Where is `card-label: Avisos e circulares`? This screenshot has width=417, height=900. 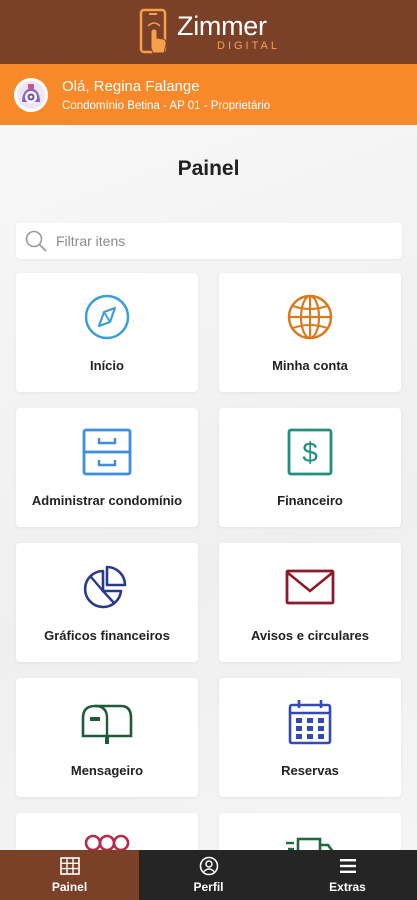 card-label: Avisos e circulares is located at coordinates (310, 635).